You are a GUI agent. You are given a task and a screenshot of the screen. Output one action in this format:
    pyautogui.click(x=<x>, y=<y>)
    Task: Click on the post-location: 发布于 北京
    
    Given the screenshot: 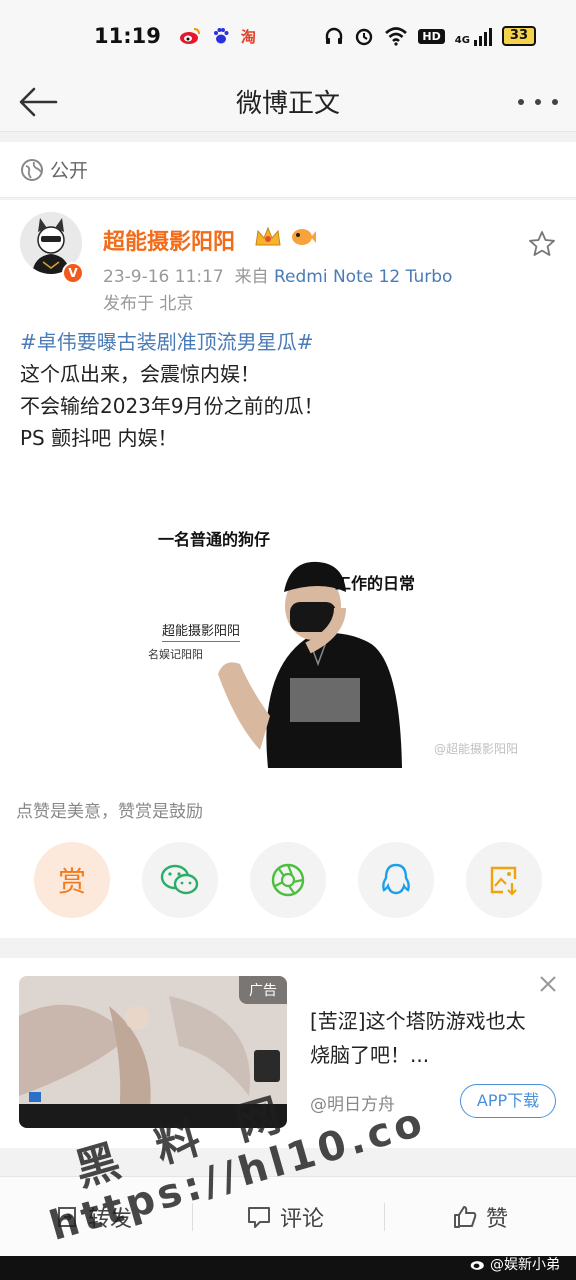 What is the action you would take?
    pyautogui.click(x=148, y=304)
    